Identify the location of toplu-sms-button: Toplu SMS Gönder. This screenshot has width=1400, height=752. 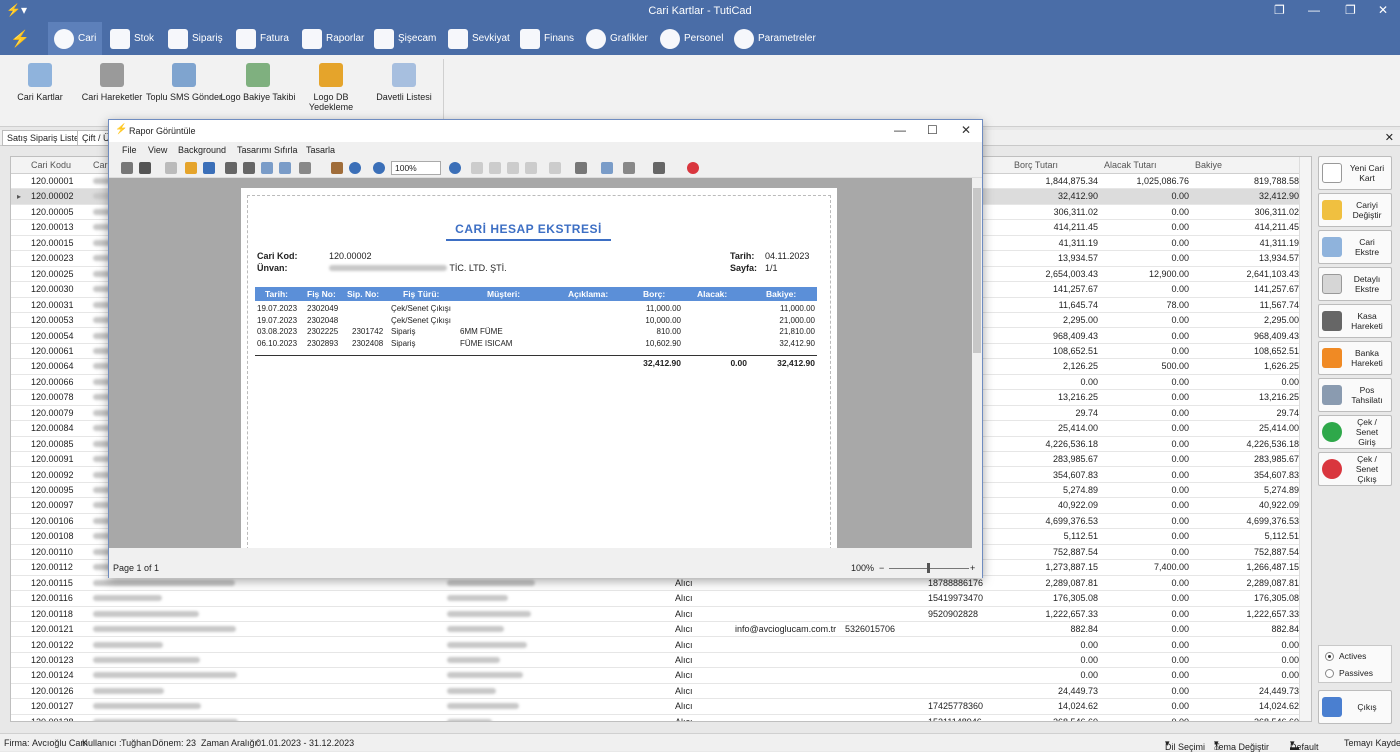
(184, 81).